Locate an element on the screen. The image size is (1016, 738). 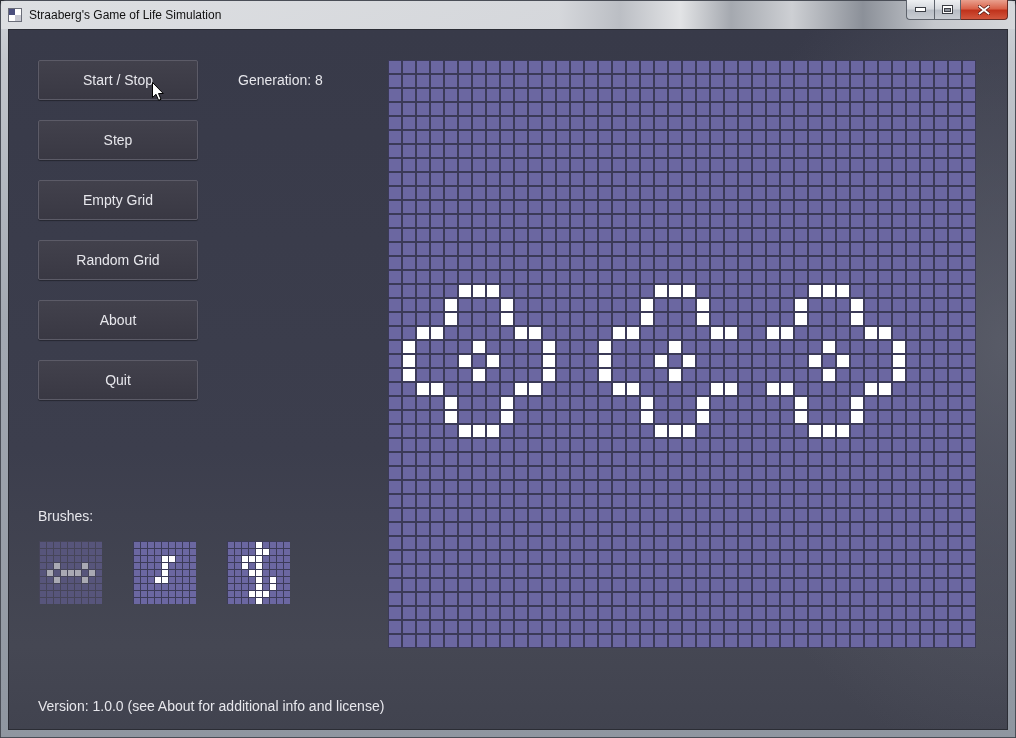
generation-label: Generation: 8 is located at coordinates (280, 80).